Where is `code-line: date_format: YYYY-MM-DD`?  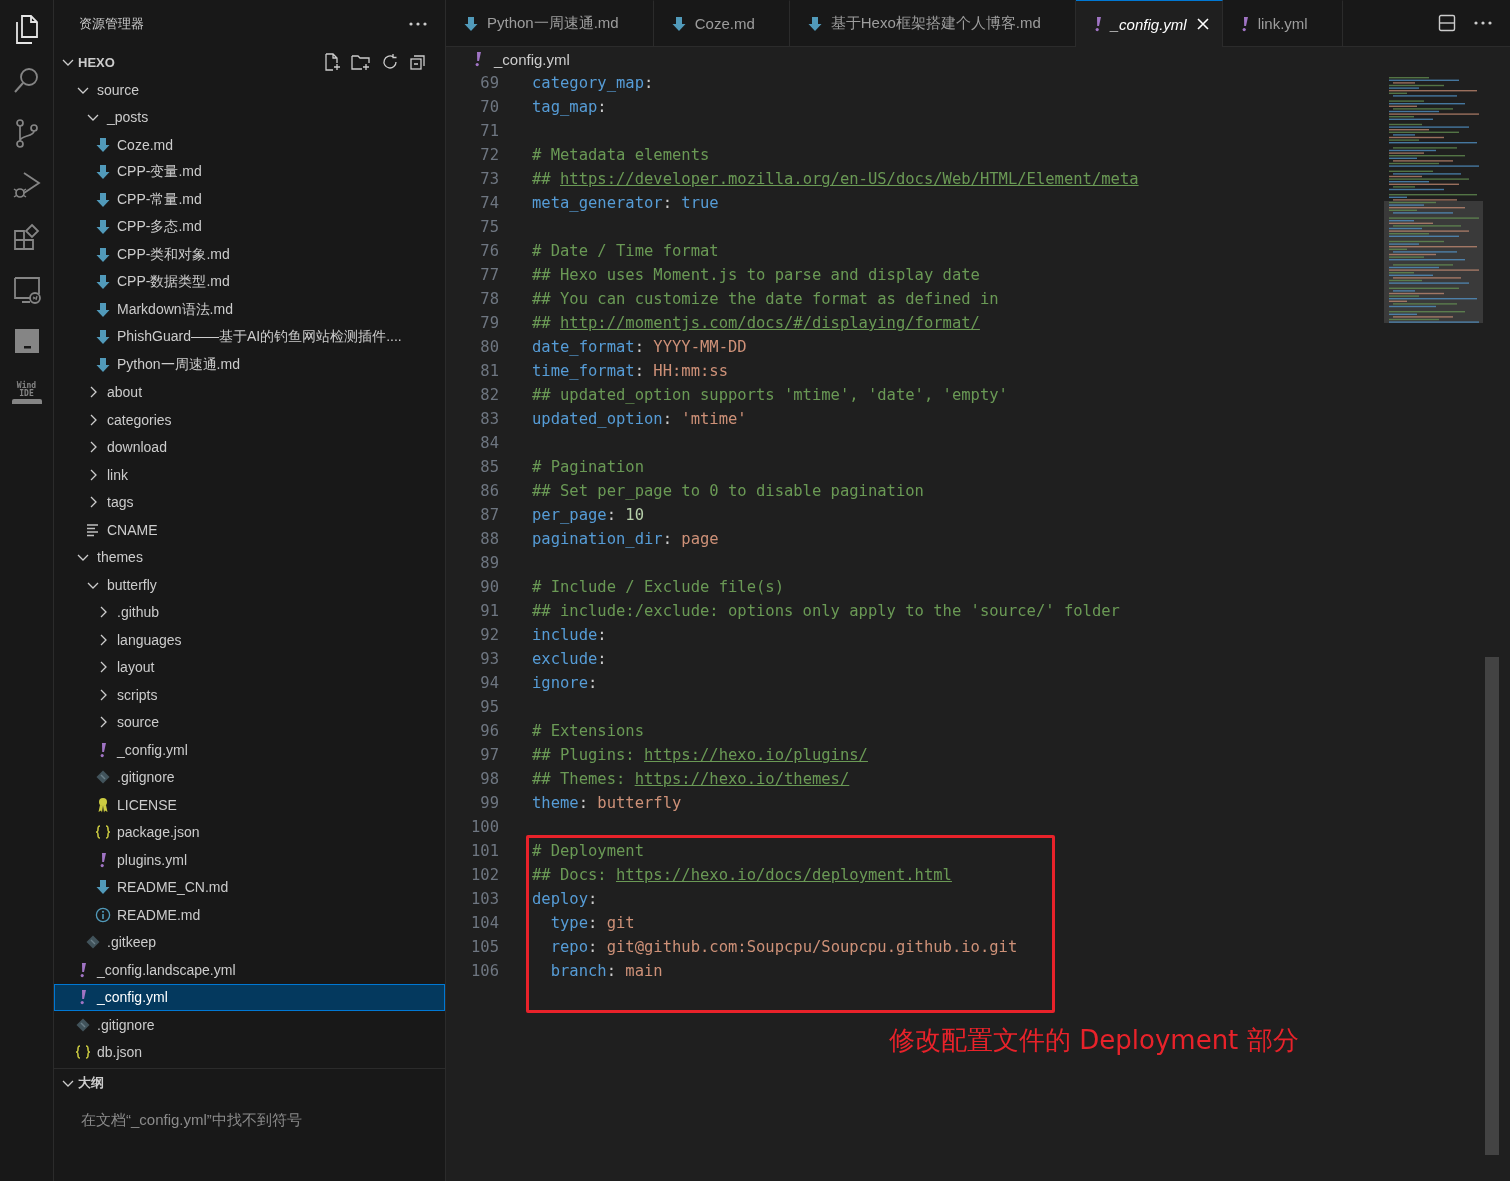 code-line: date_format: YYYY-MM-DD is located at coordinates (640, 347).